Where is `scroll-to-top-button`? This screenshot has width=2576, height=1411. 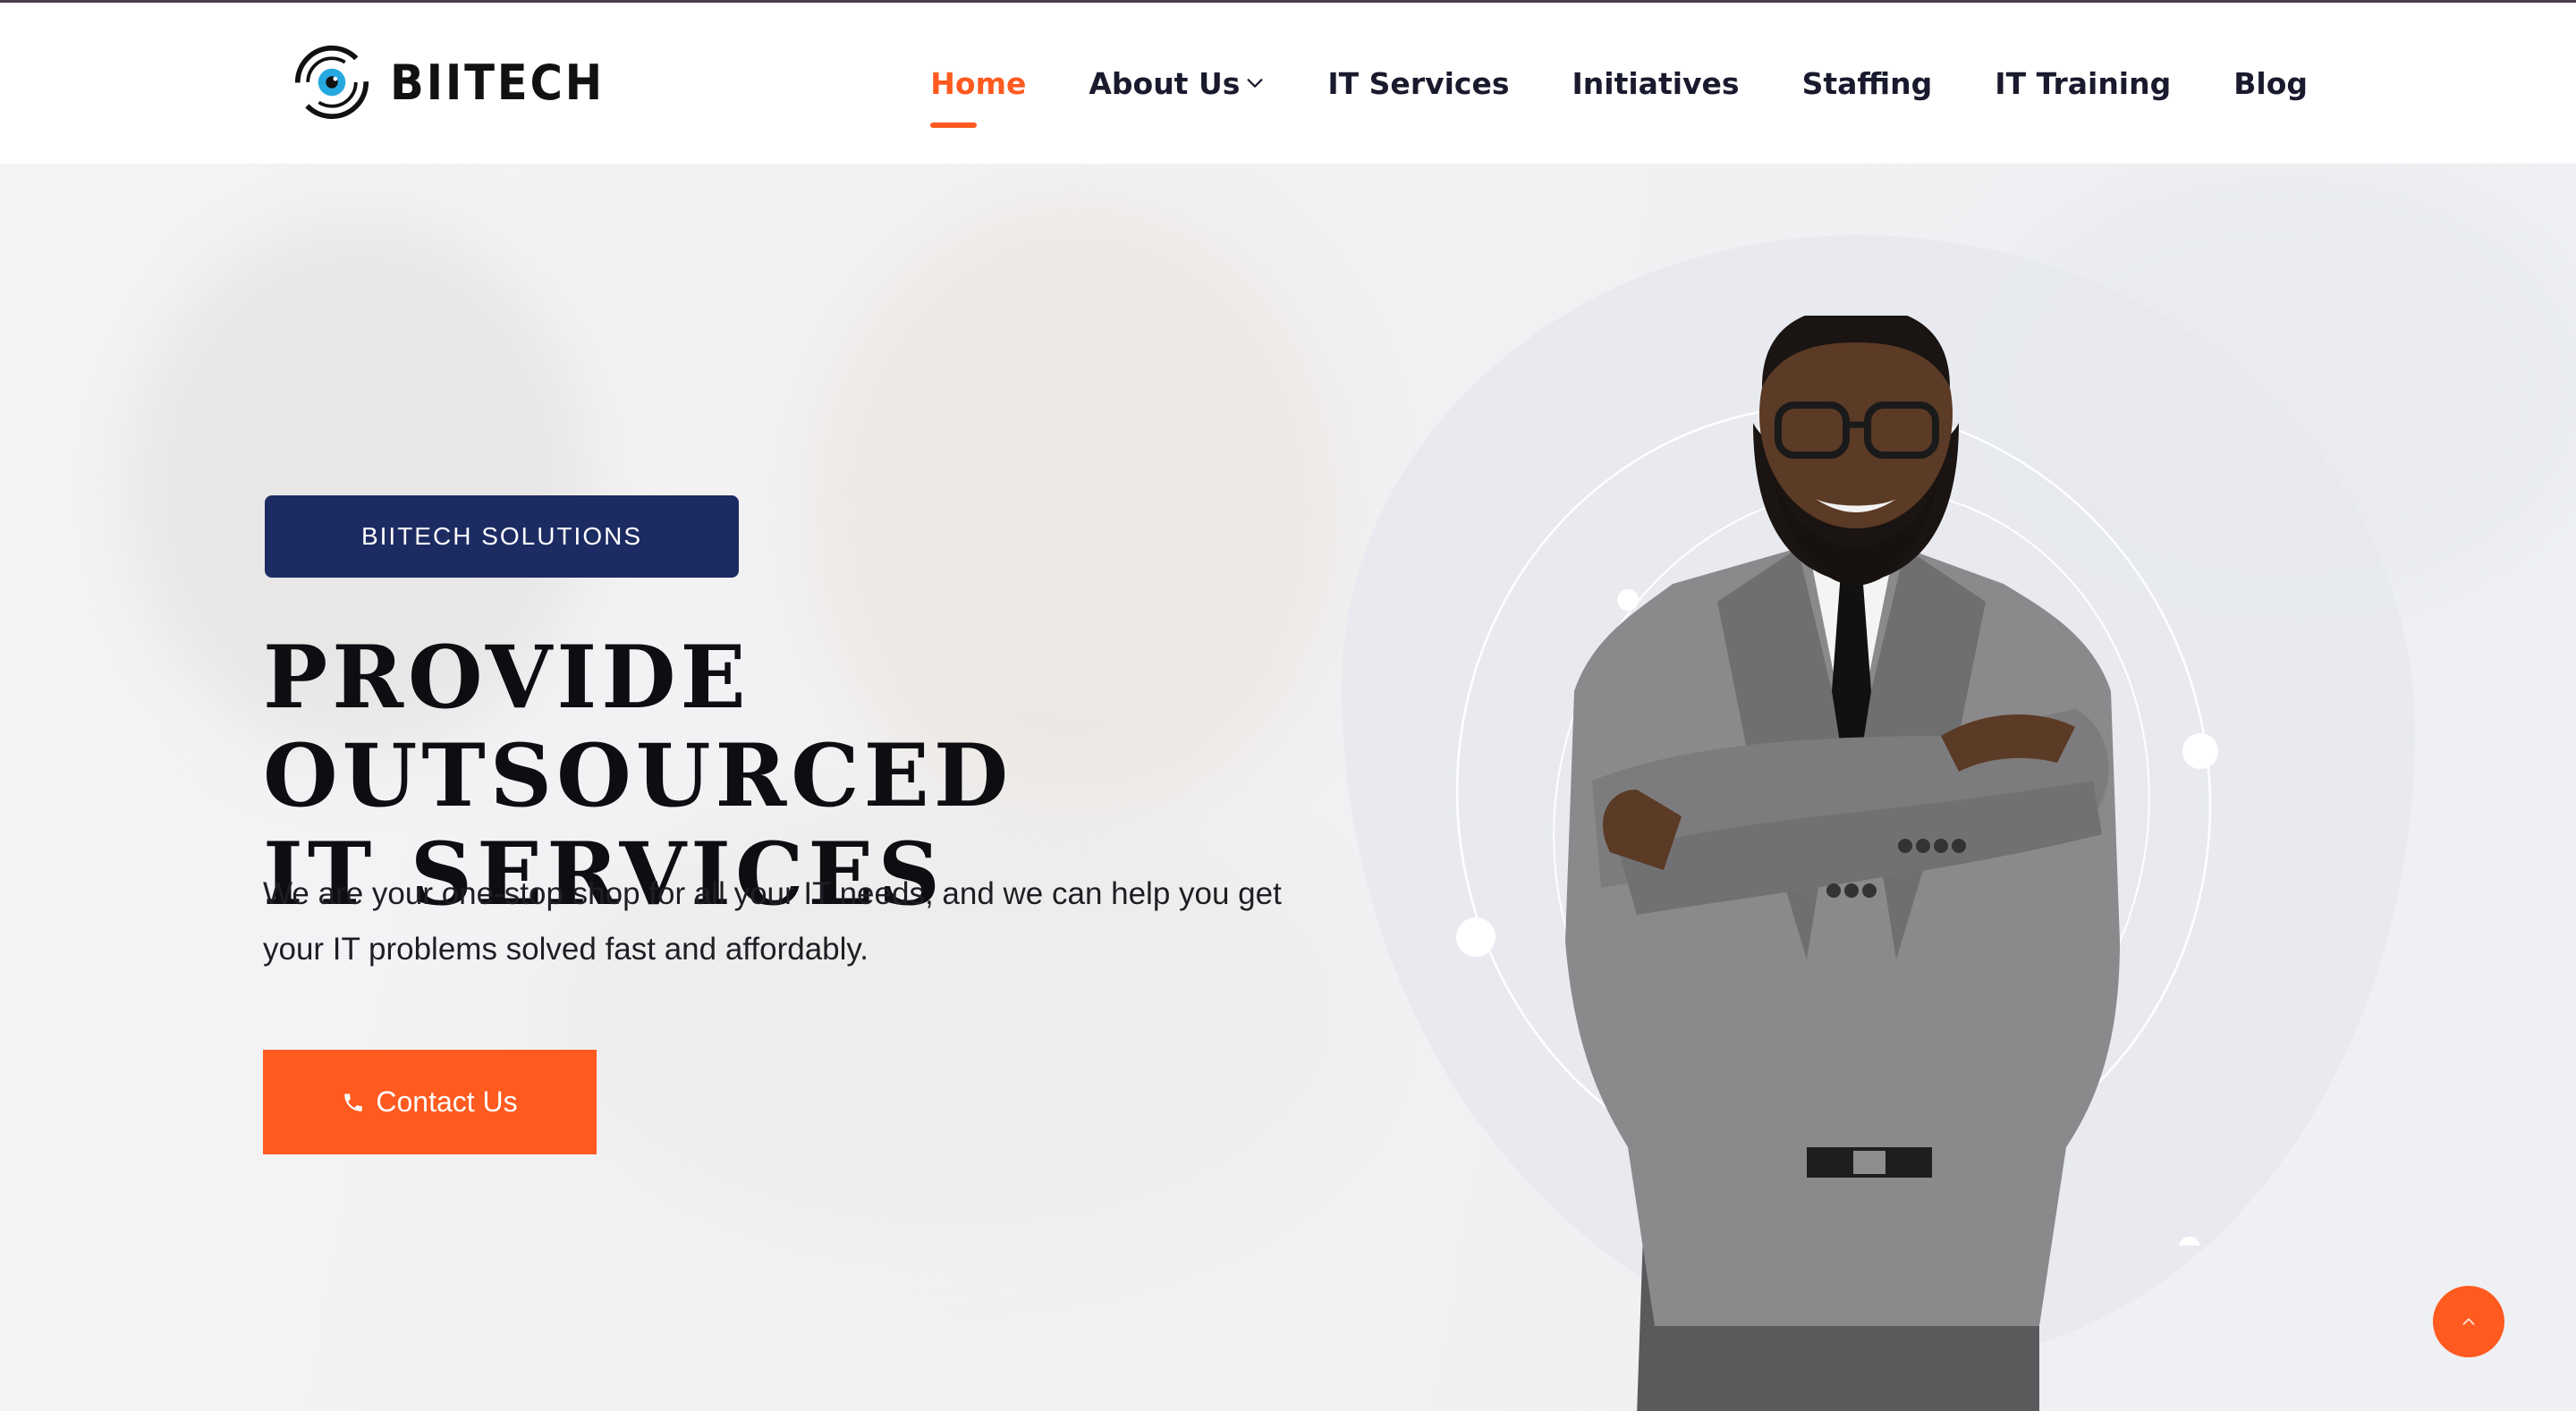 scroll-to-top-button is located at coordinates (2468, 1322).